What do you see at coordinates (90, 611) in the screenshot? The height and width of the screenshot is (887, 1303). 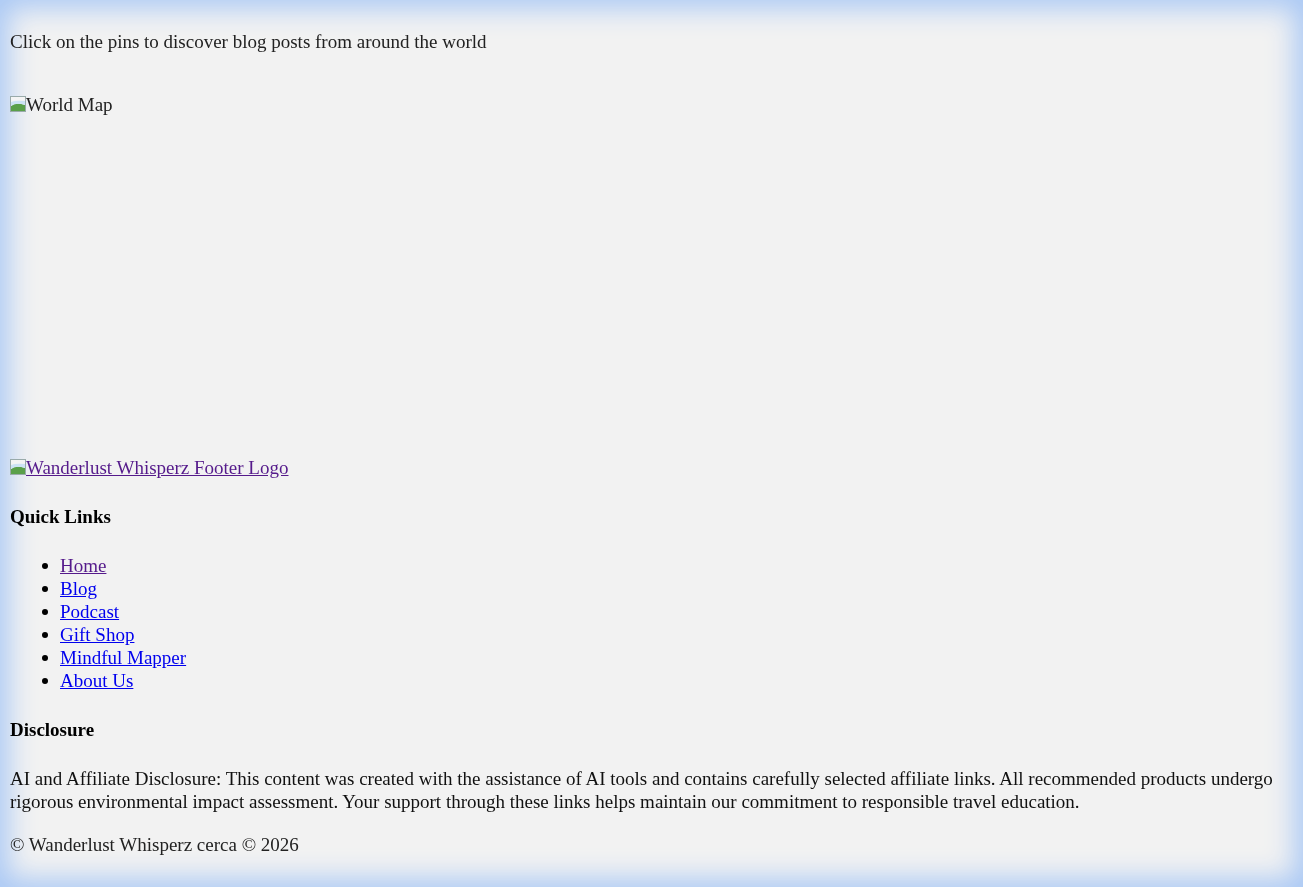 I see `nav-link: Podcast` at bounding box center [90, 611].